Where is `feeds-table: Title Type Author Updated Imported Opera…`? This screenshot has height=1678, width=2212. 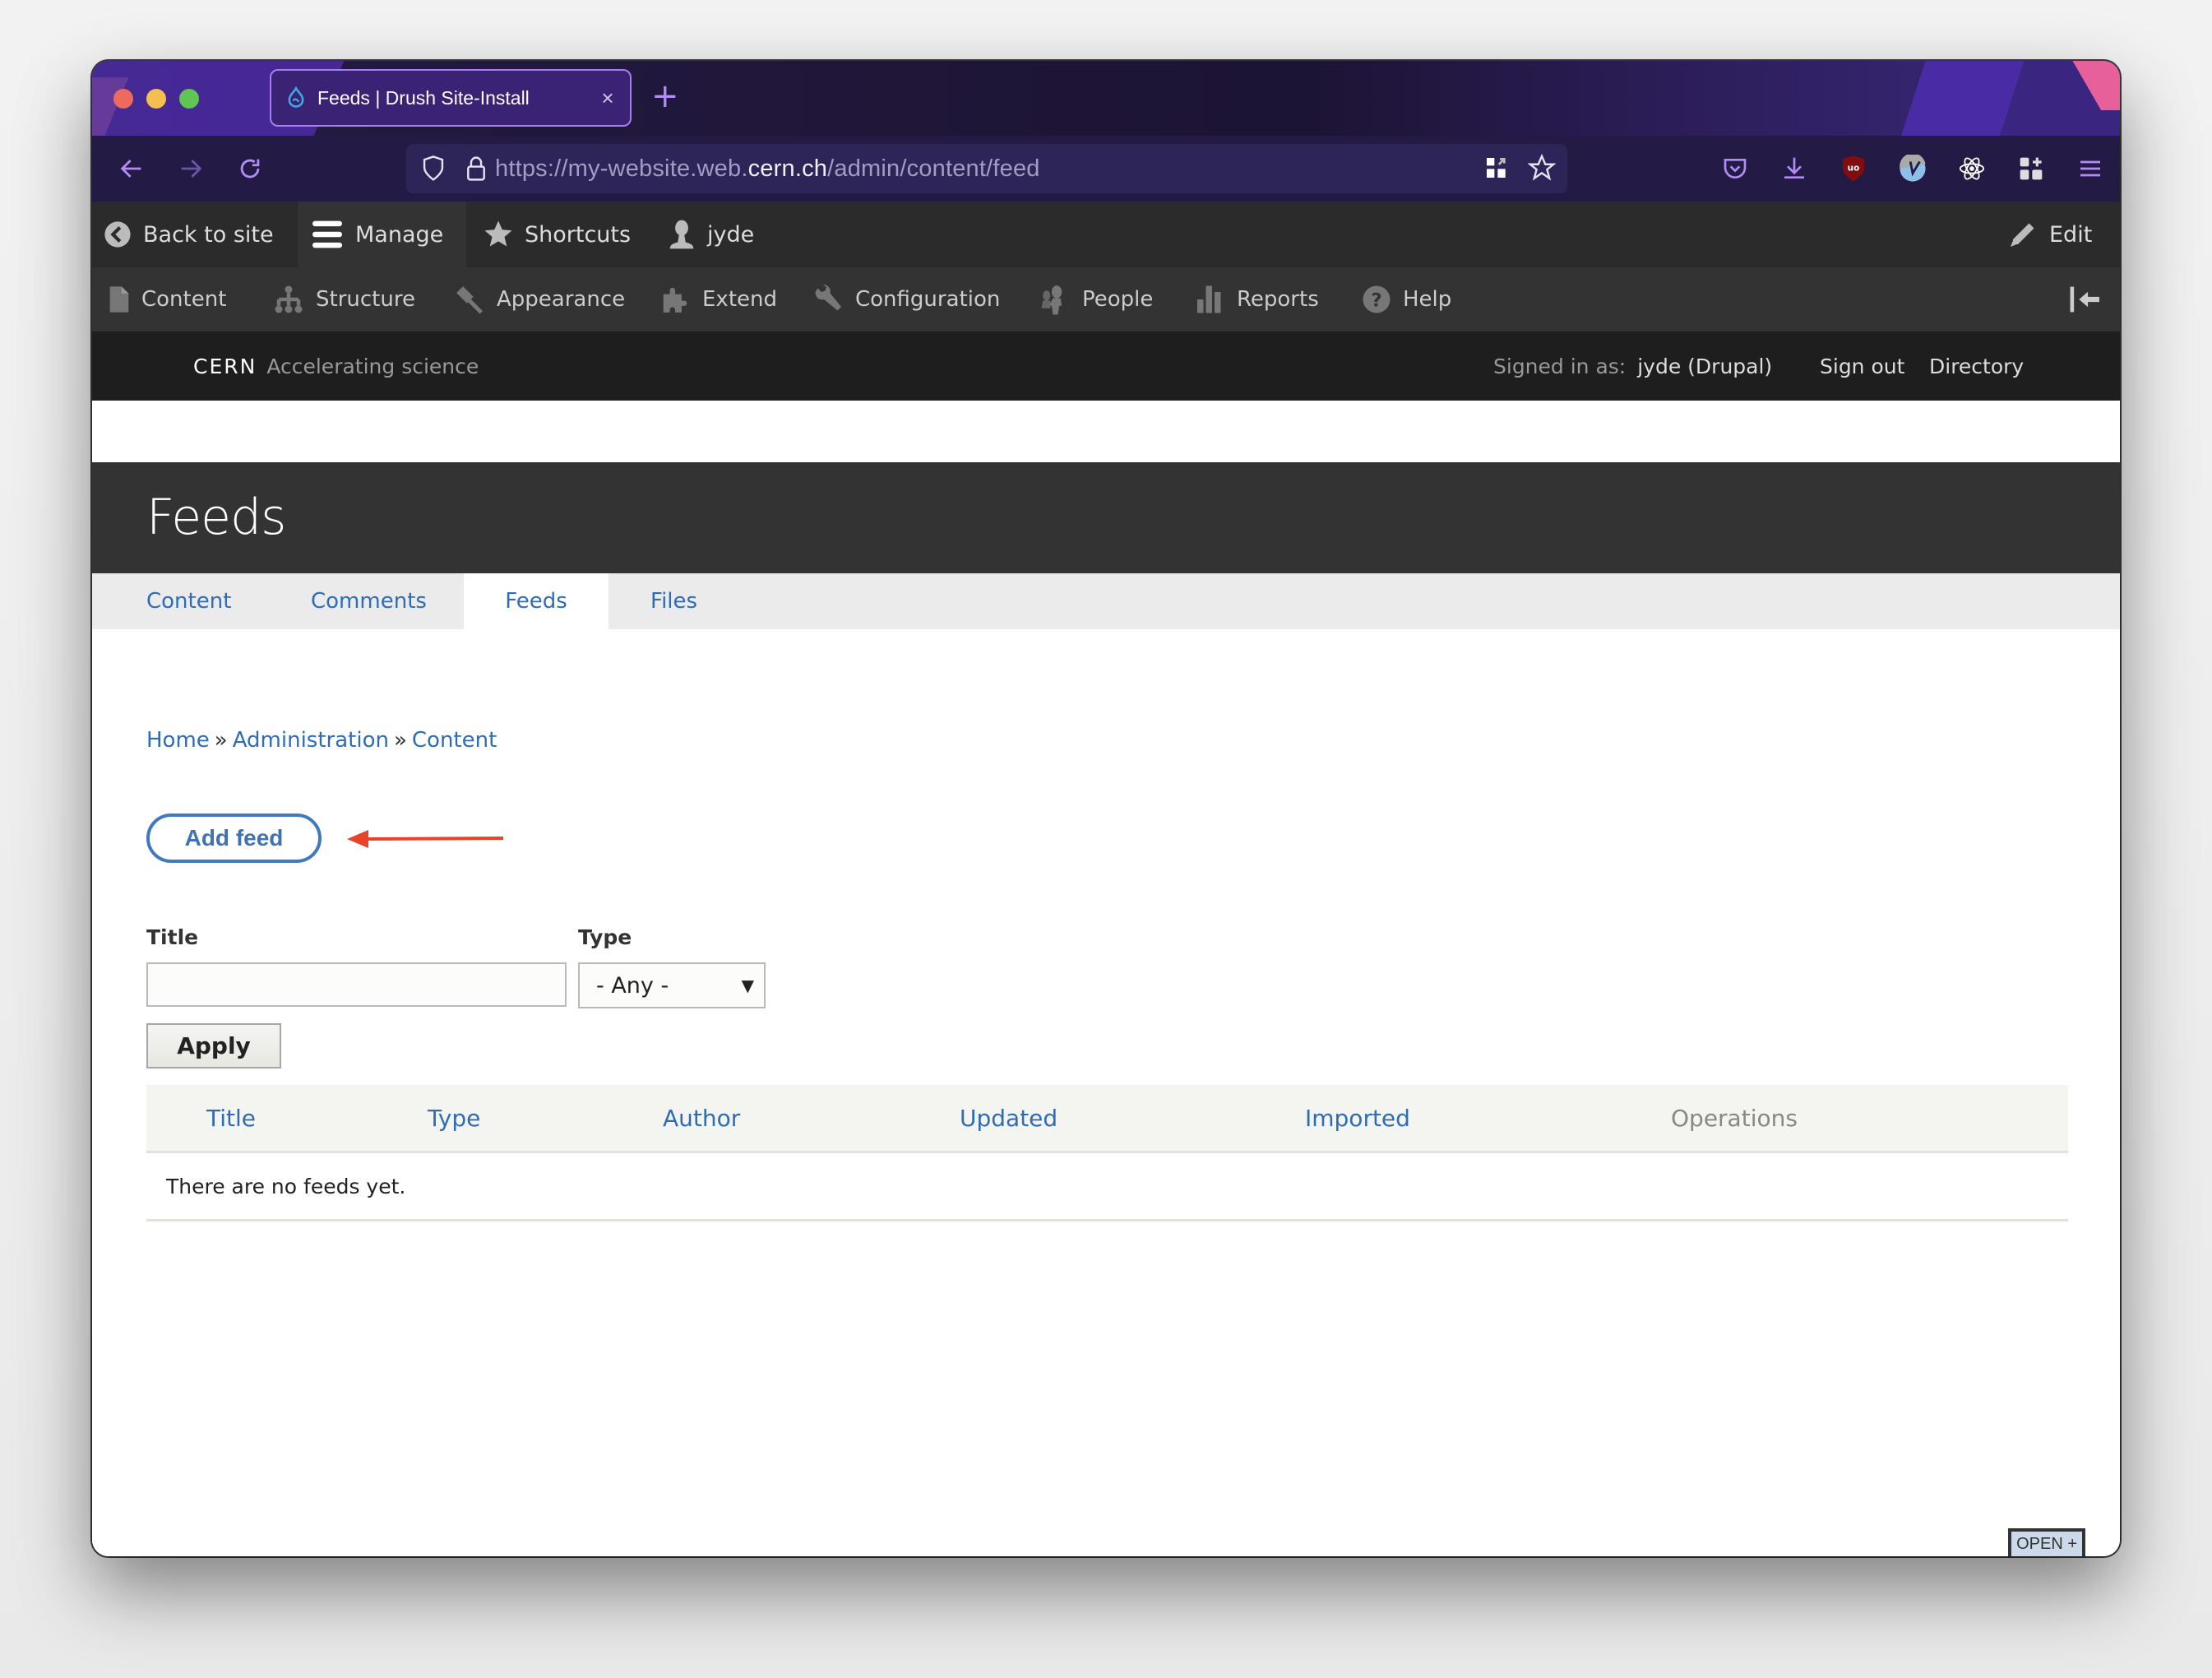 feeds-table: Title Type Author Updated Imported Opera… is located at coordinates (1107, 1153).